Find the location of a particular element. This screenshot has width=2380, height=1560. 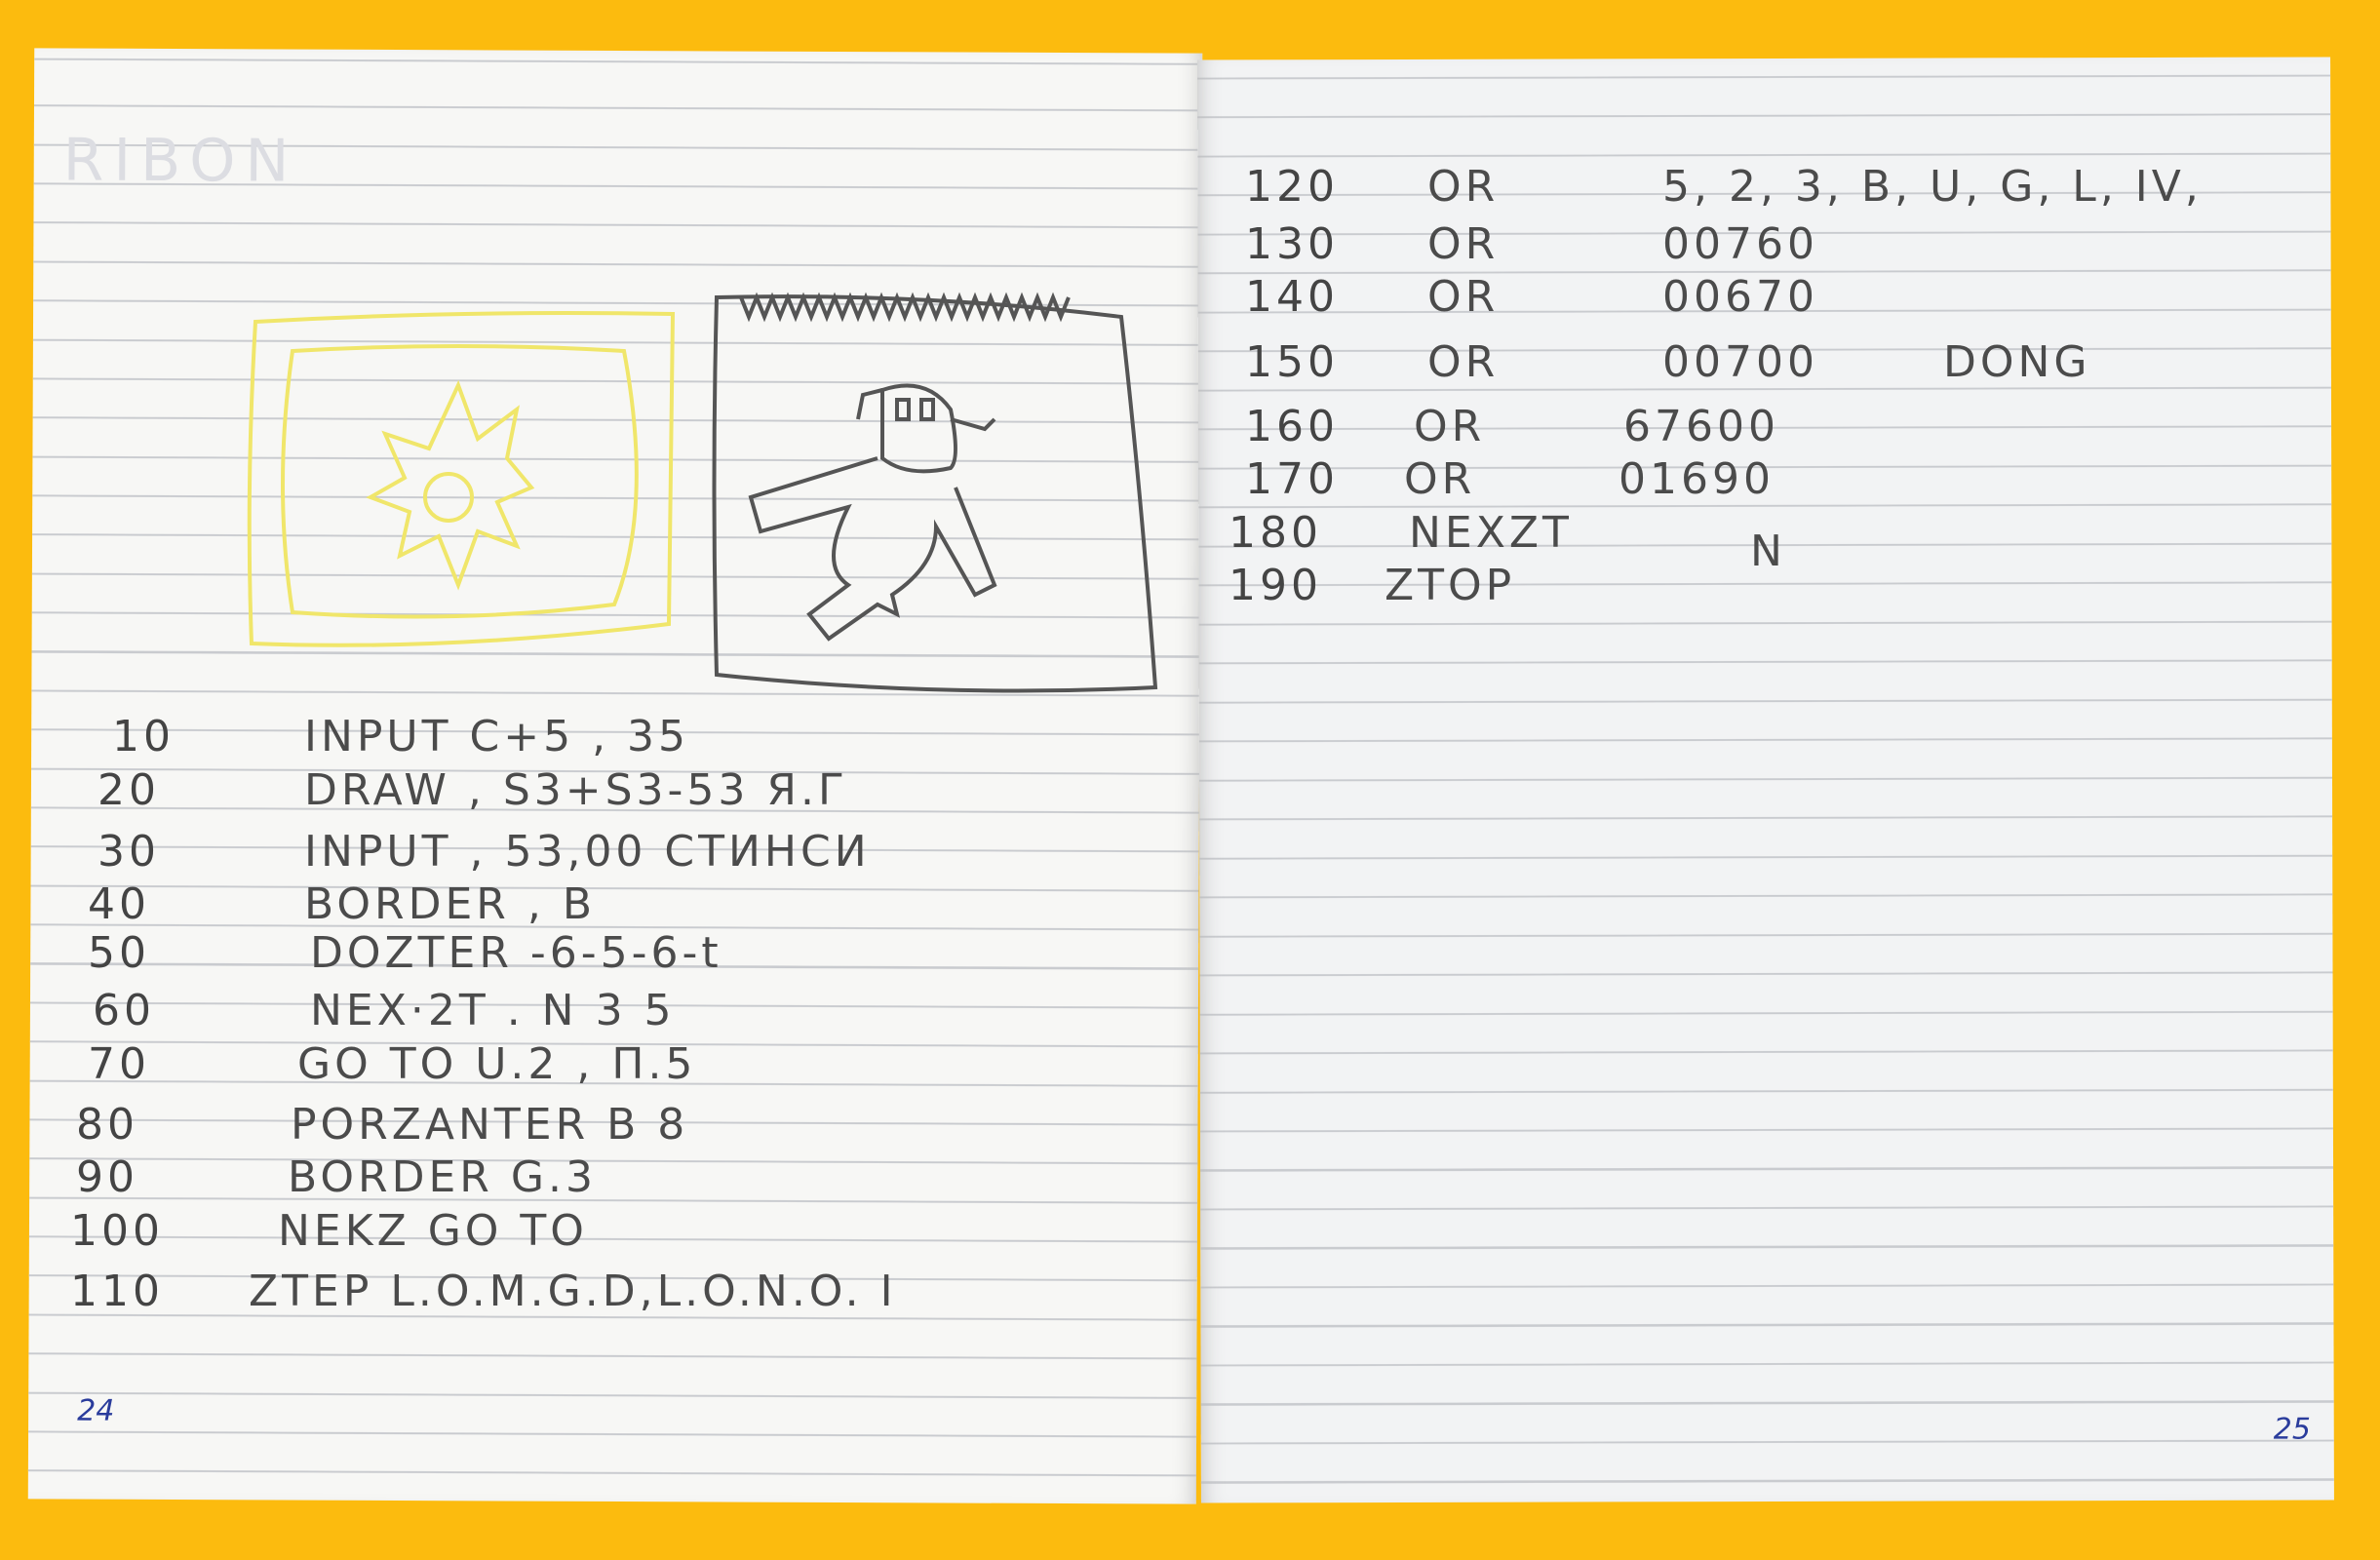

line-number: 10 is located at coordinates (143, 736).